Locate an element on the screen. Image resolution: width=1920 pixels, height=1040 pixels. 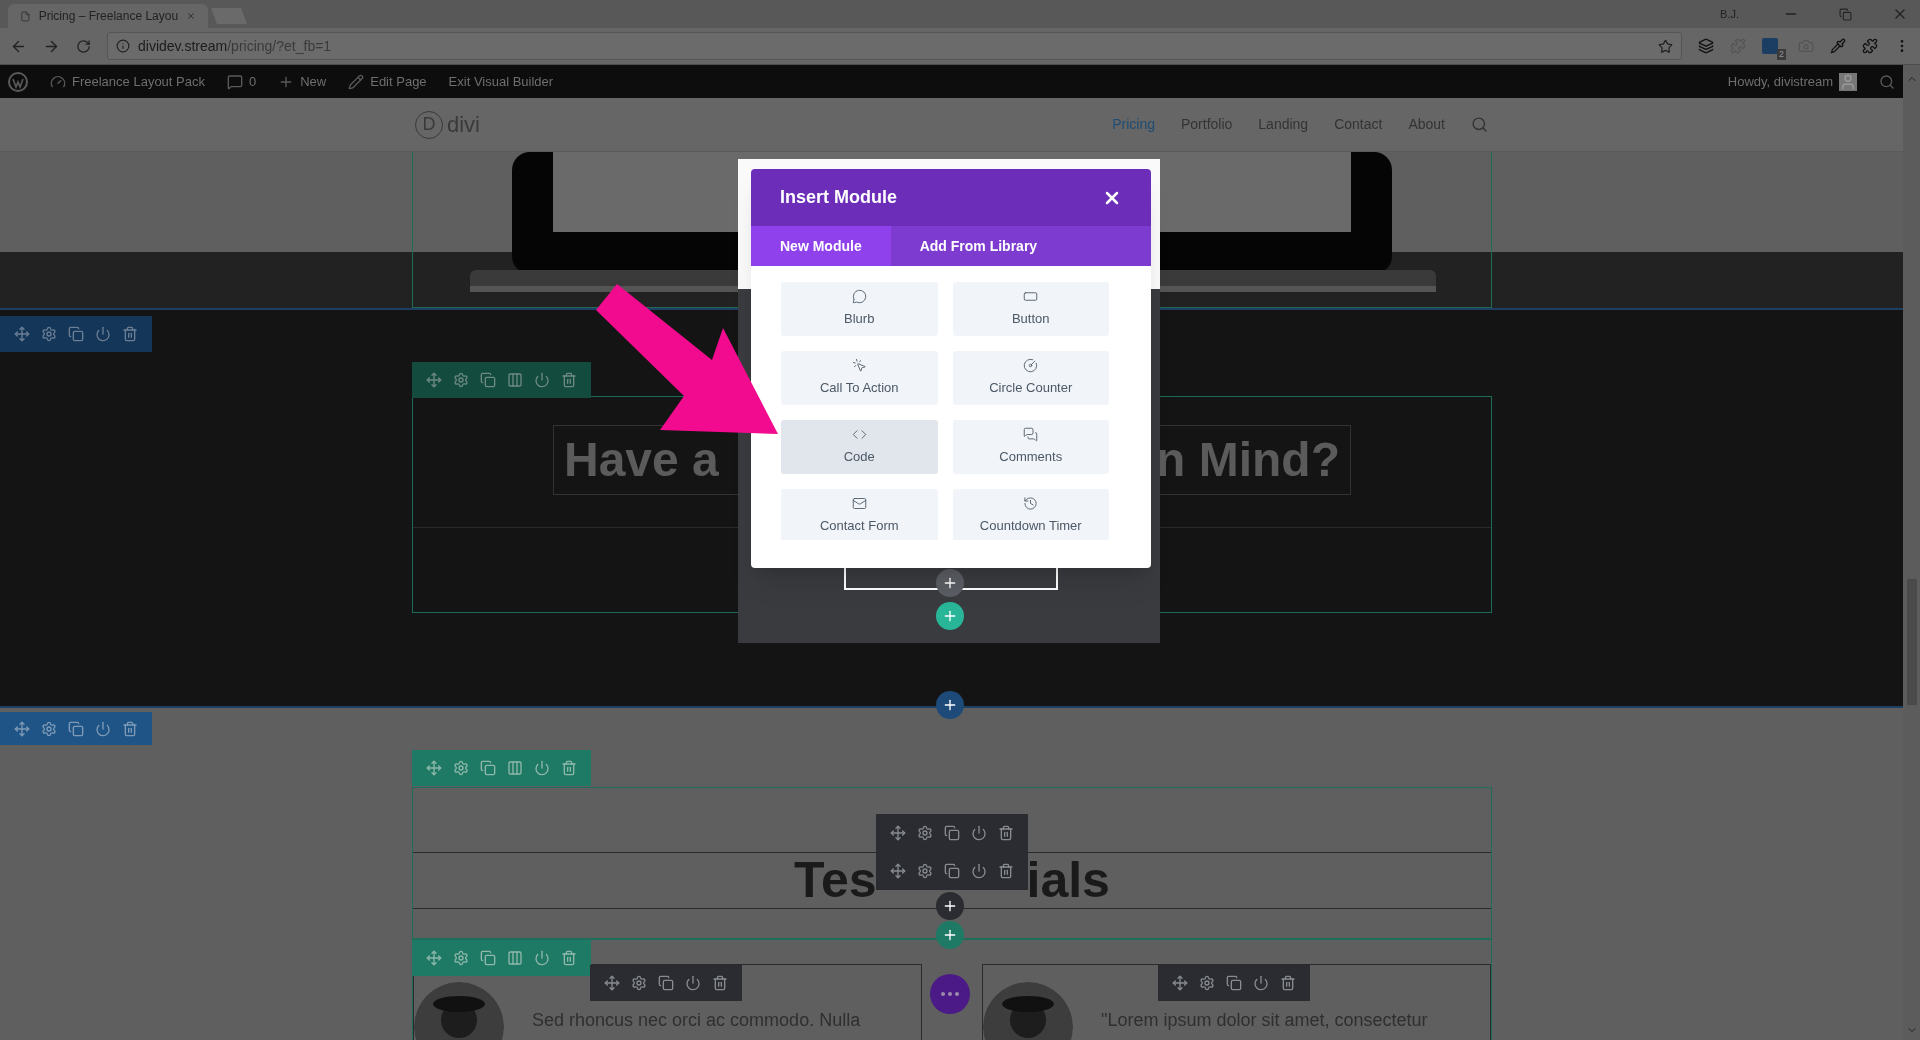
module-option: Code is located at coordinates (859, 447).